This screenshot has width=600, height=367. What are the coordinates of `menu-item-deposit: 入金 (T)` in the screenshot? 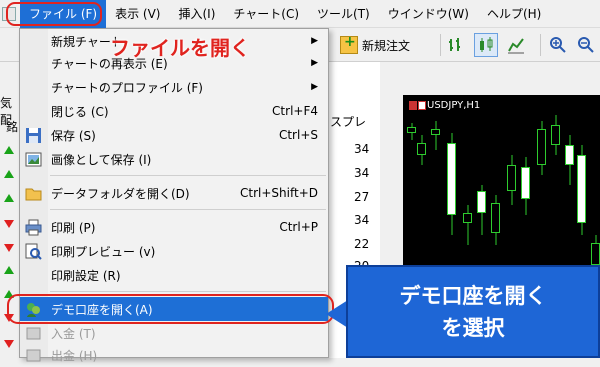 It's located at (174, 333).